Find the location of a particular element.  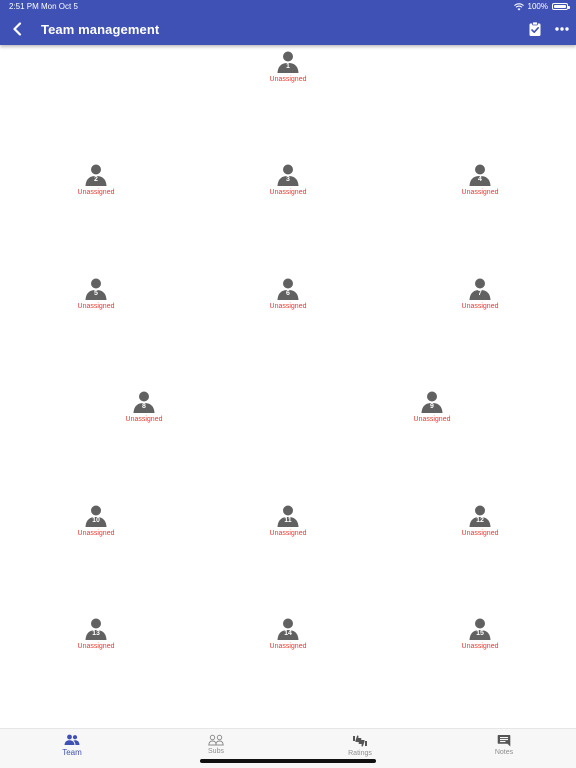

nav-tab-team: Team is located at coordinates (72, 745).